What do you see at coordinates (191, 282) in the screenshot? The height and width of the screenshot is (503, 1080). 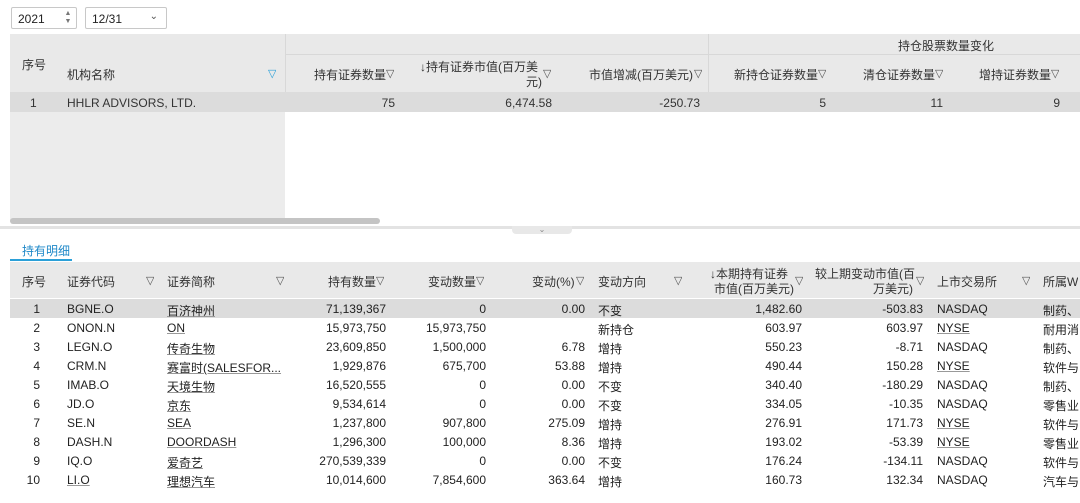 I see `header-short-name: 证券简称` at bounding box center [191, 282].